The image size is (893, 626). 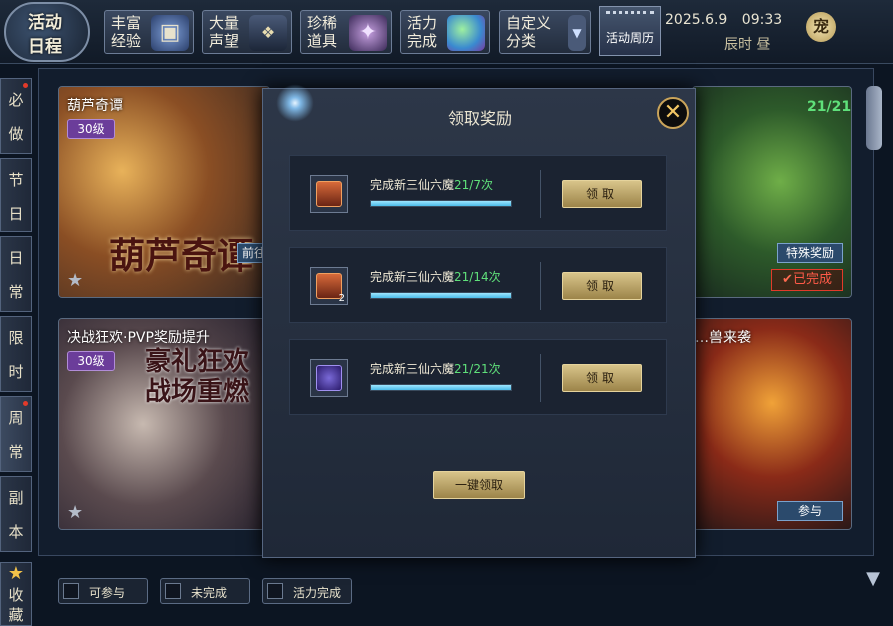 I want to click on weekly-calendar-button: 活动周历, so click(x=630, y=31).